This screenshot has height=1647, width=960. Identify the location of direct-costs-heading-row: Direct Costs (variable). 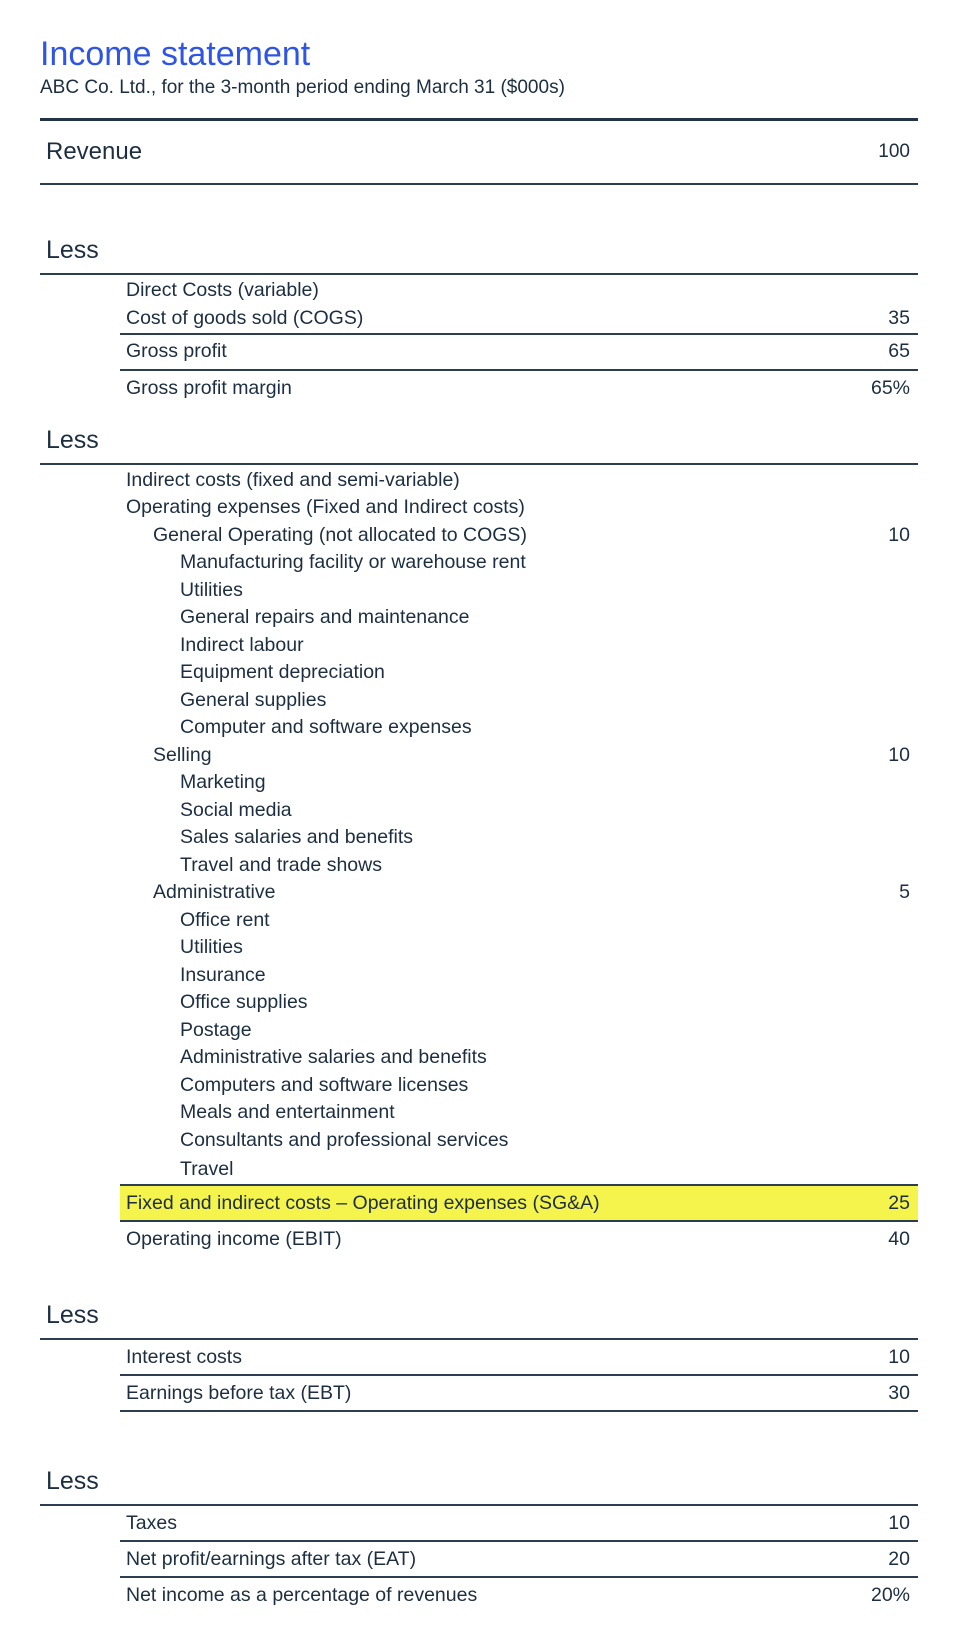
(519, 291).